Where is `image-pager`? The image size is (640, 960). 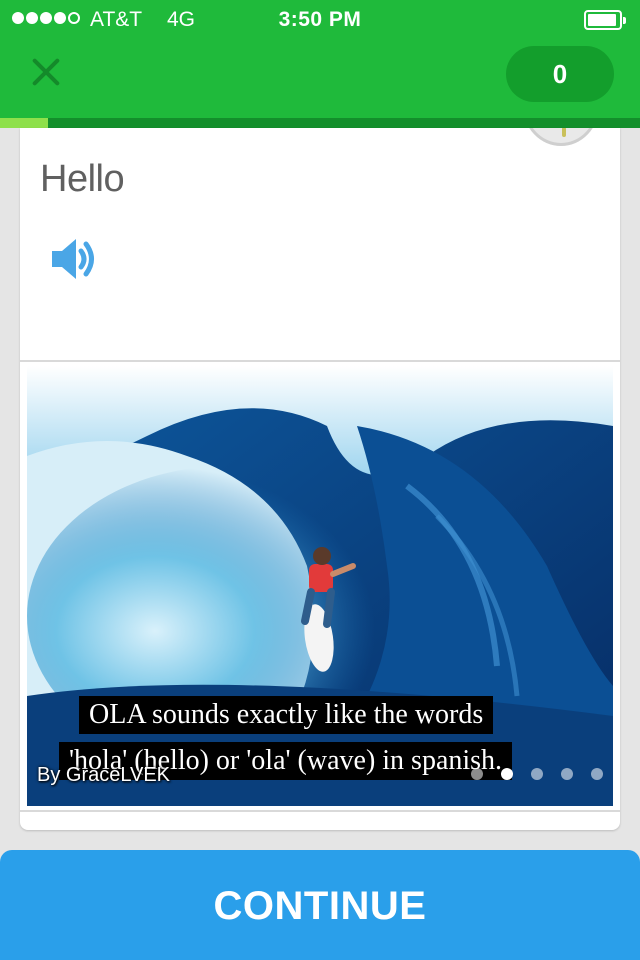
image-pager is located at coordinates (537, 774).